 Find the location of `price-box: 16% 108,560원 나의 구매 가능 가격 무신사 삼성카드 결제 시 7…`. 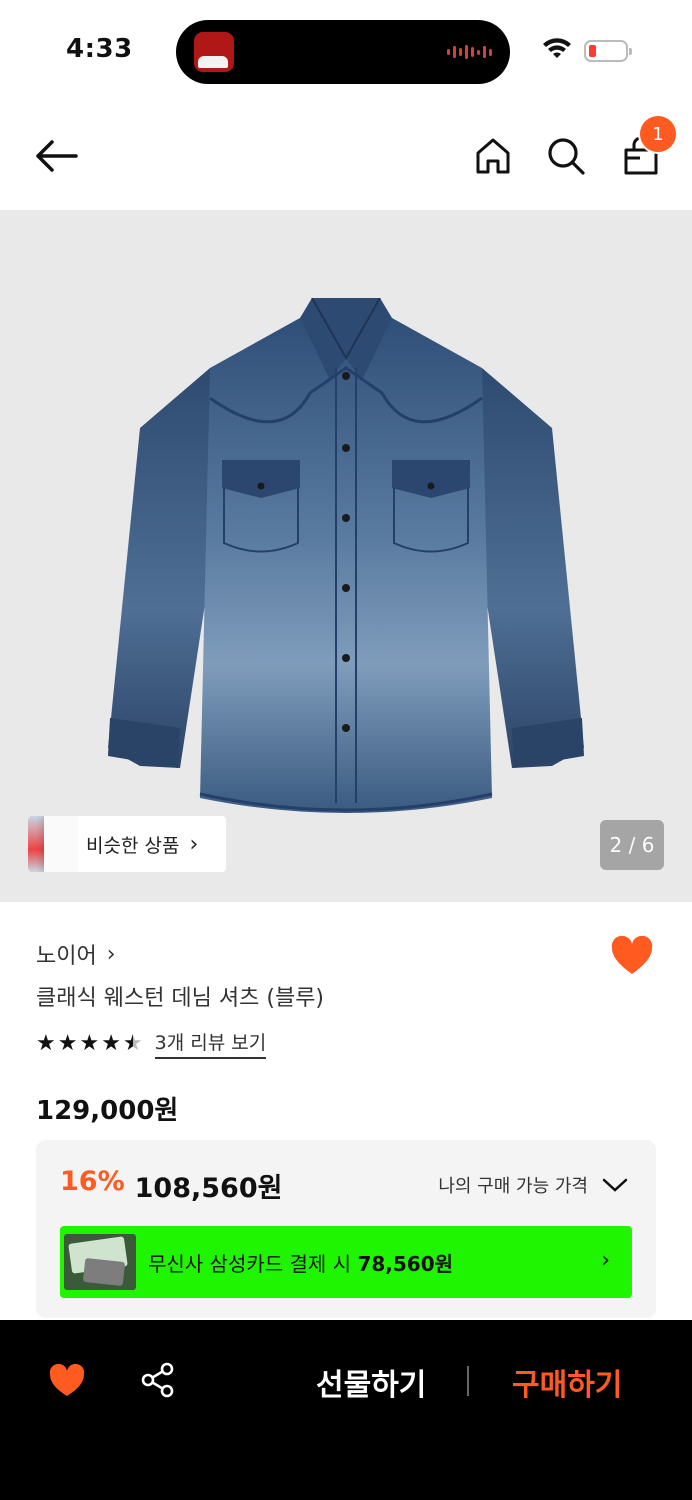

price-box: 16% 108,560원 나의 구매 가능 가격 무신사 삼성카드 결제 시 7… is located at coordinates (346, 1229).